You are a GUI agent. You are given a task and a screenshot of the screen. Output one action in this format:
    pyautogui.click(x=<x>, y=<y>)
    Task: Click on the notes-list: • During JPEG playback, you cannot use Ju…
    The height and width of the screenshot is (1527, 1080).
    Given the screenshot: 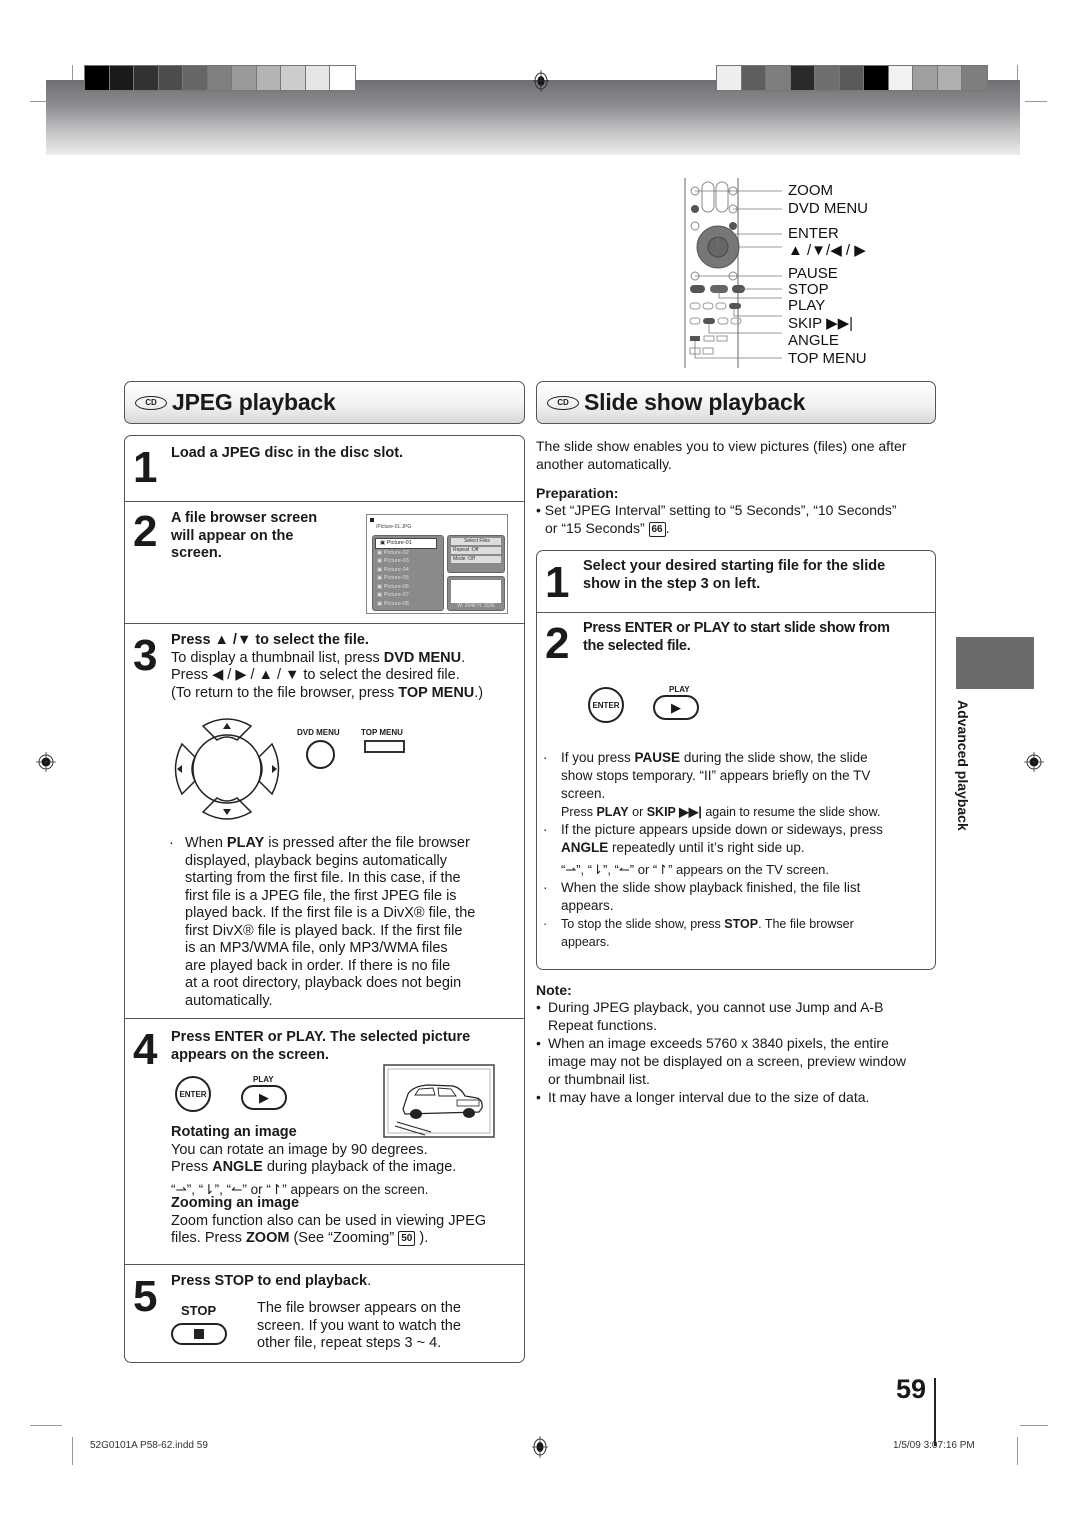 What is the action you would take?
    pyautogui.click(x=736, y=1052)
    